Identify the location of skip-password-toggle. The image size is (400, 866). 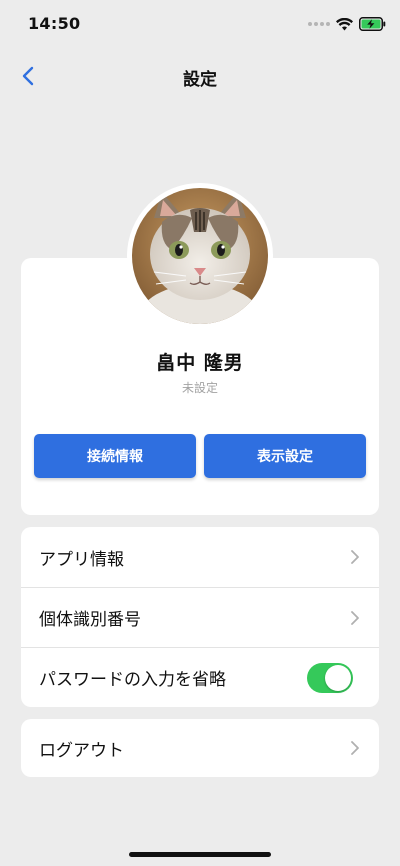
(330, 677).